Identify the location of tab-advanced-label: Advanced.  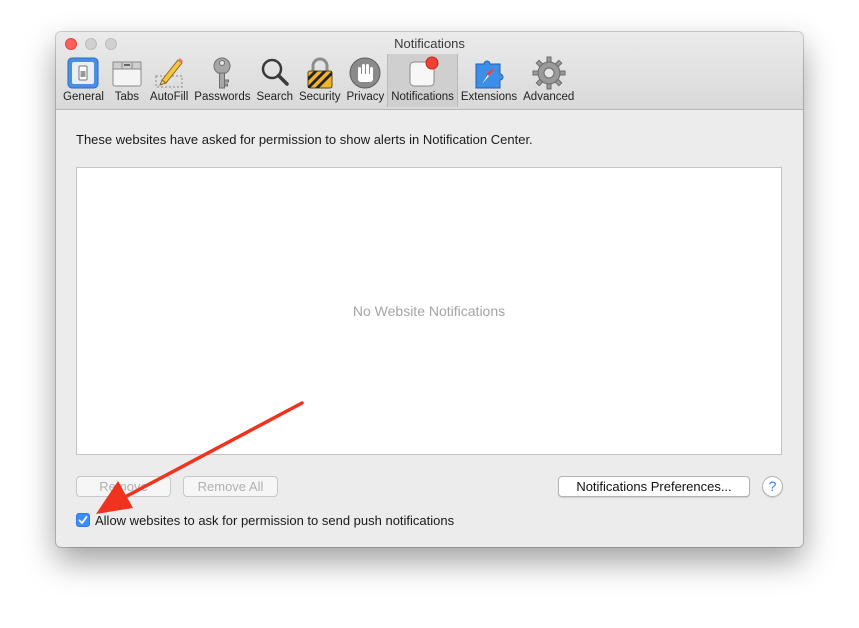
(549, 97).